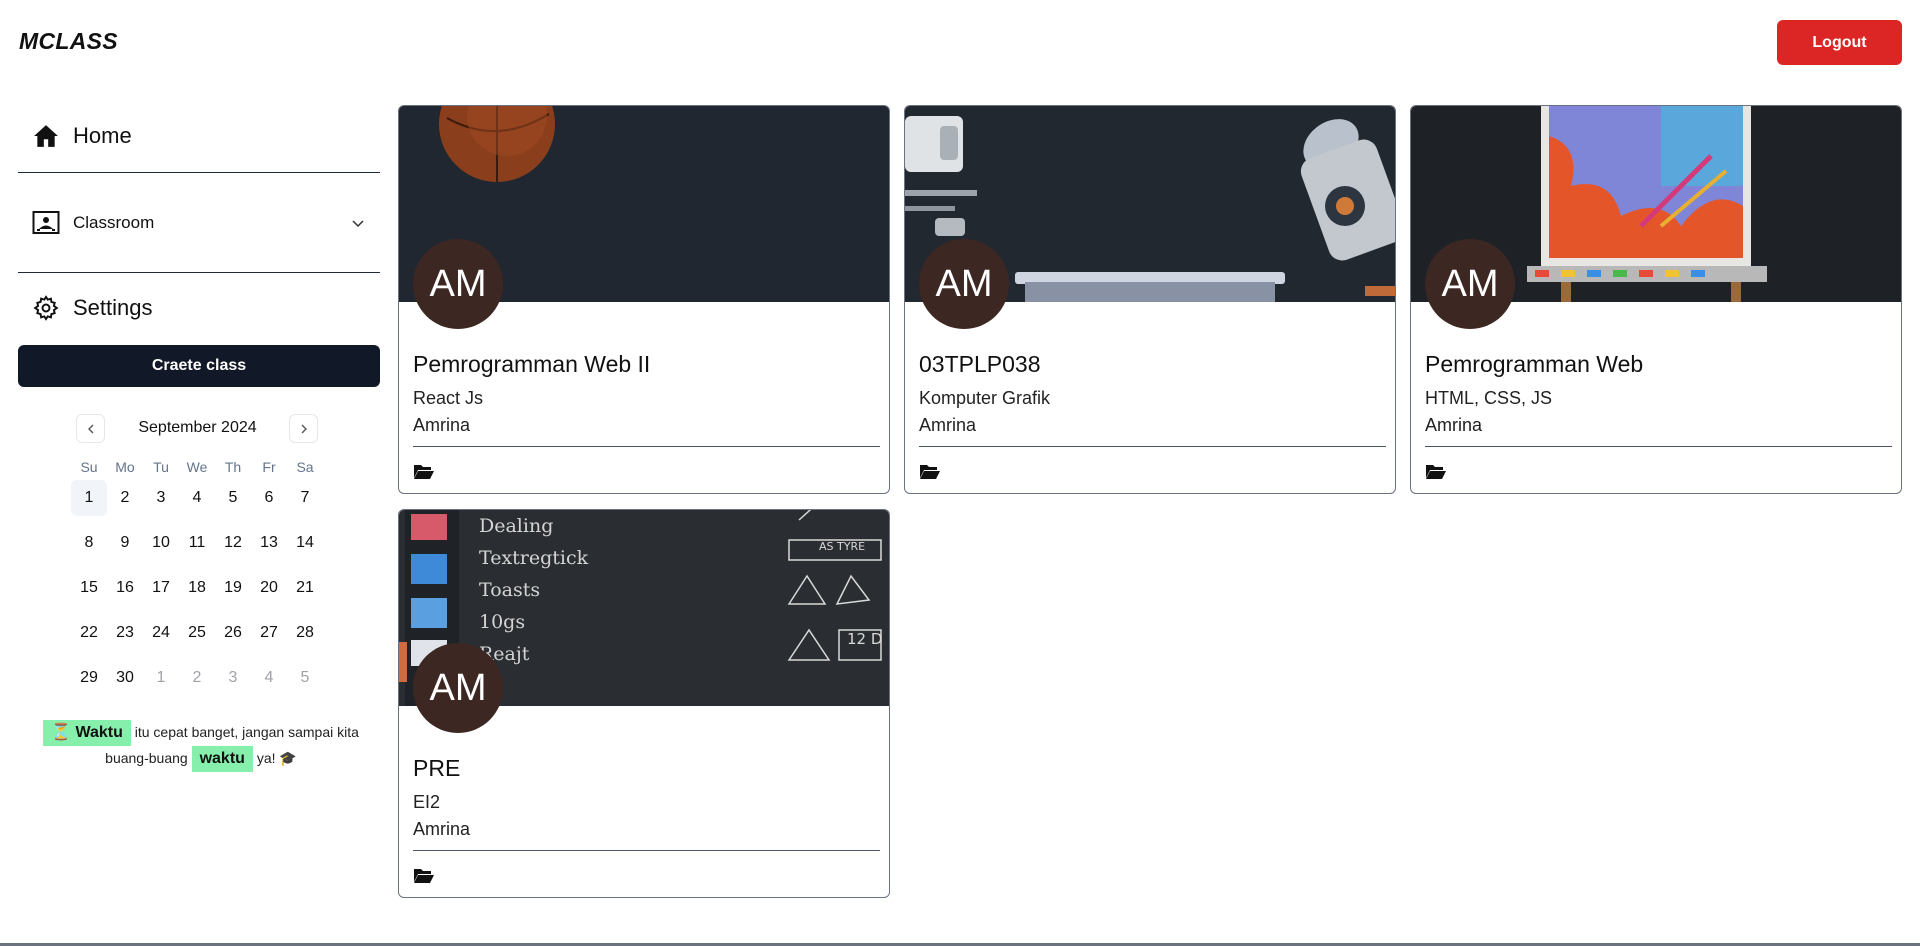 The width and height of the screenshot is (1920, 946). Describe the element at coordinates (1489, 398) in the screenshot. I see `class-subtitle: HTML, CSS, JS` at that location.